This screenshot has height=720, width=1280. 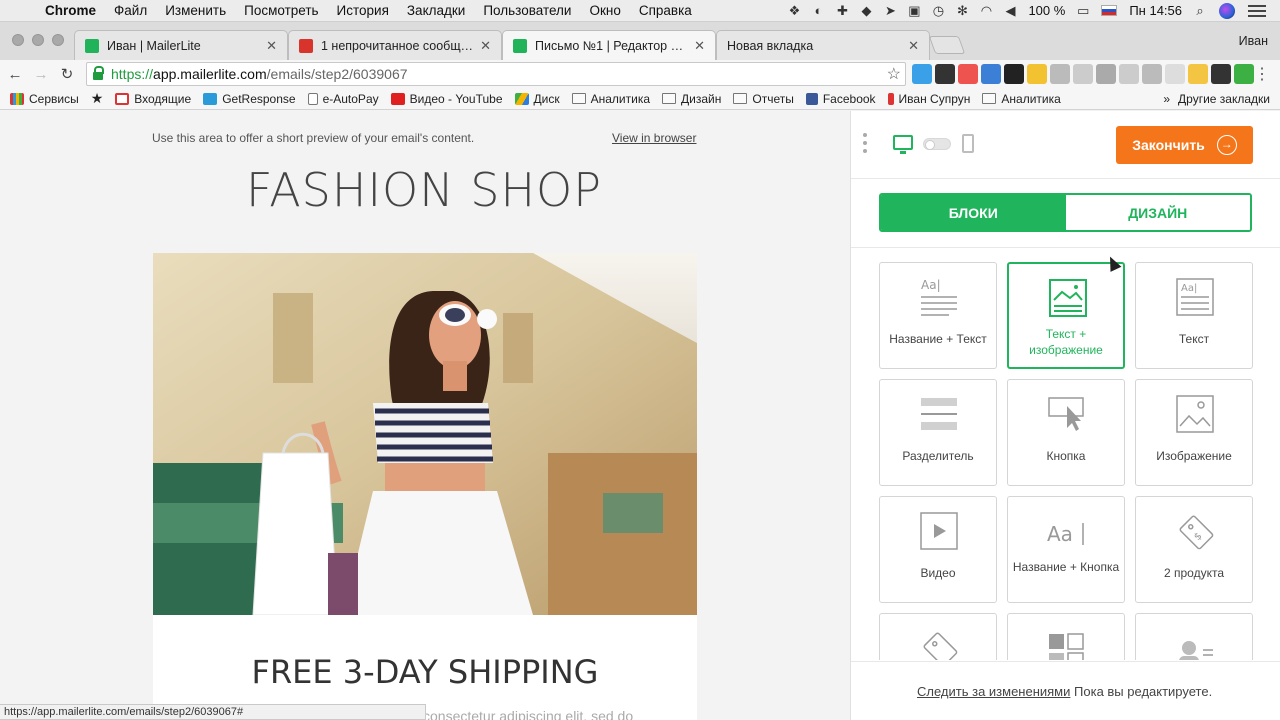 I want to click on wifi-icon: ◠, so click(x=986, y=11).